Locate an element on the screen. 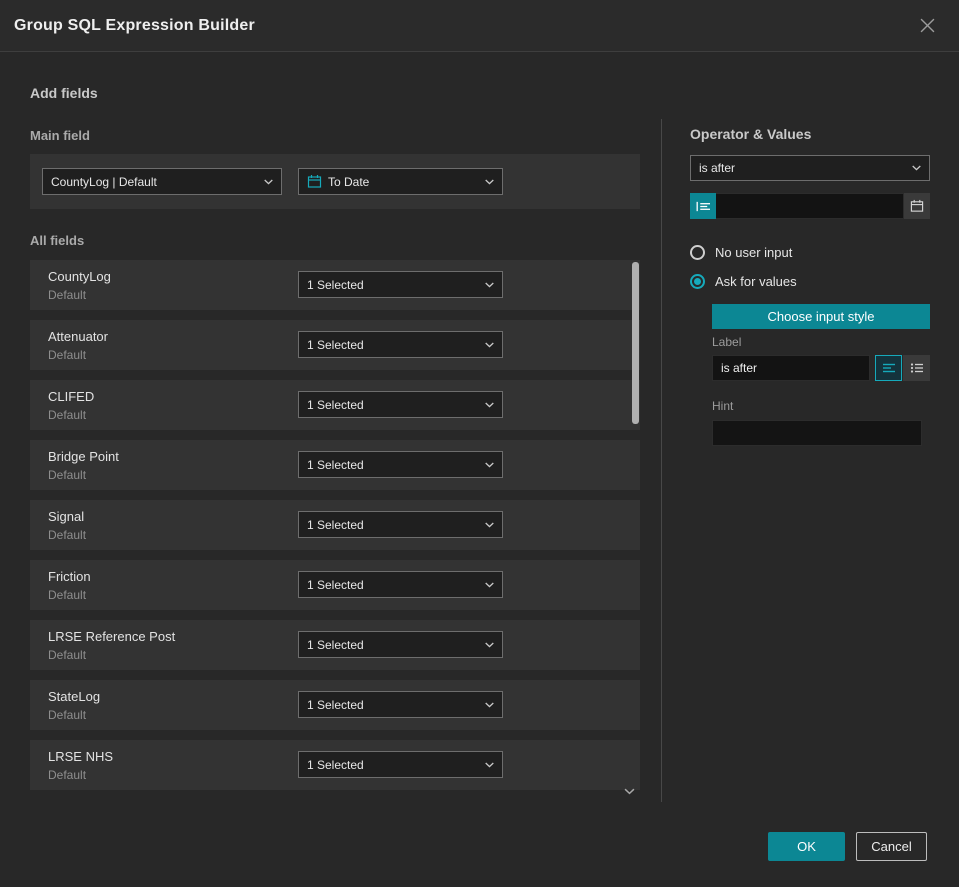 The image size is (959, 887). field-row: StateLog Default 1 Selected is located at coordinates (335, 705).